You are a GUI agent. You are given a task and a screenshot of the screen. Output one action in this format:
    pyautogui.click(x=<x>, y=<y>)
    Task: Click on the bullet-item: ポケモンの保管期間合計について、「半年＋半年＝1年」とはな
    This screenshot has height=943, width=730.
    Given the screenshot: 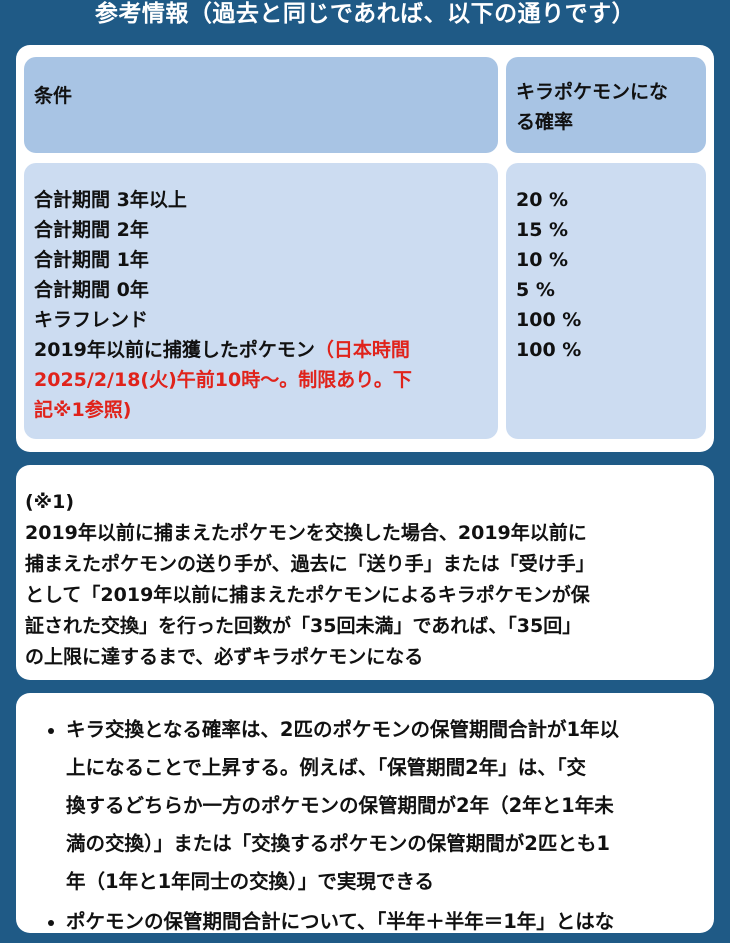 What is the action you would take?
    pyautogui.click(x=374, y=922)
    